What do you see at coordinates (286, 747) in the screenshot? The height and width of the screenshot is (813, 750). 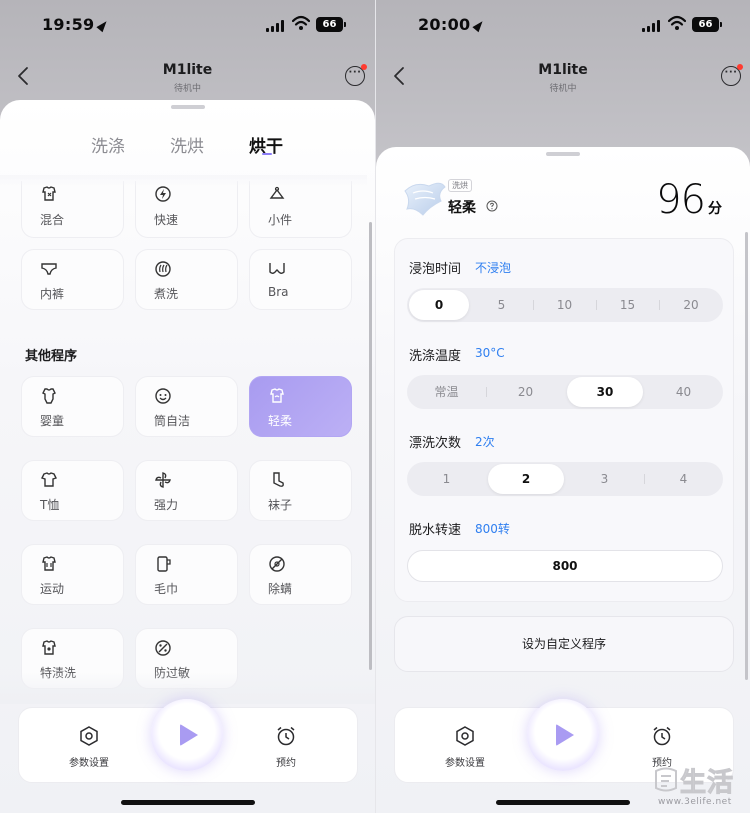 I see `schedule-button: 预约` at bounding box center [286, 747].